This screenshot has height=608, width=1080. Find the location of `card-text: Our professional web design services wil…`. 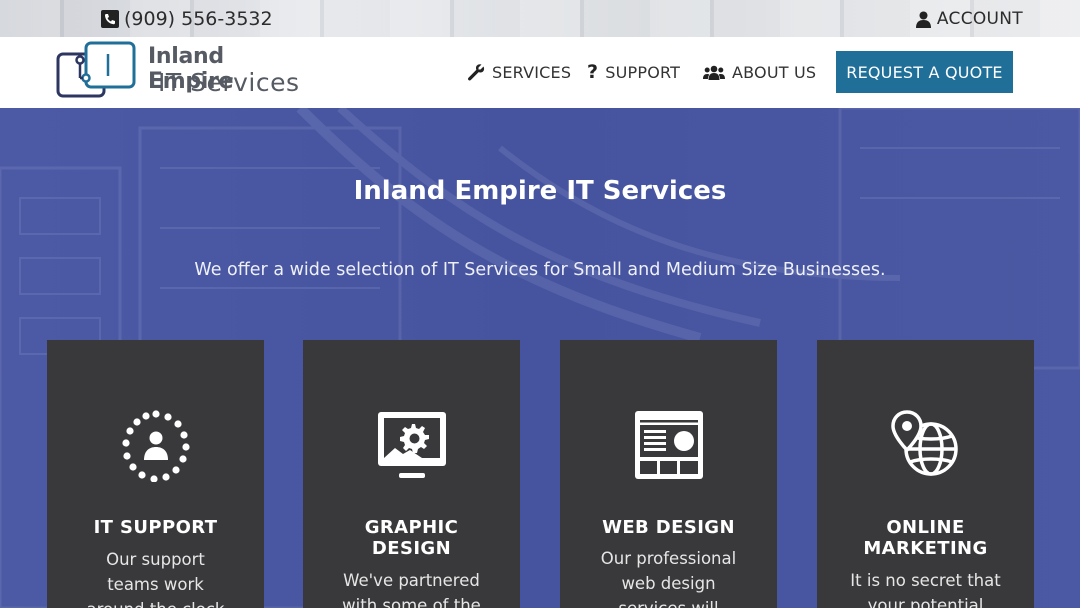

card-text: Our professional web design services wil… is located at coordinates (668, 578).